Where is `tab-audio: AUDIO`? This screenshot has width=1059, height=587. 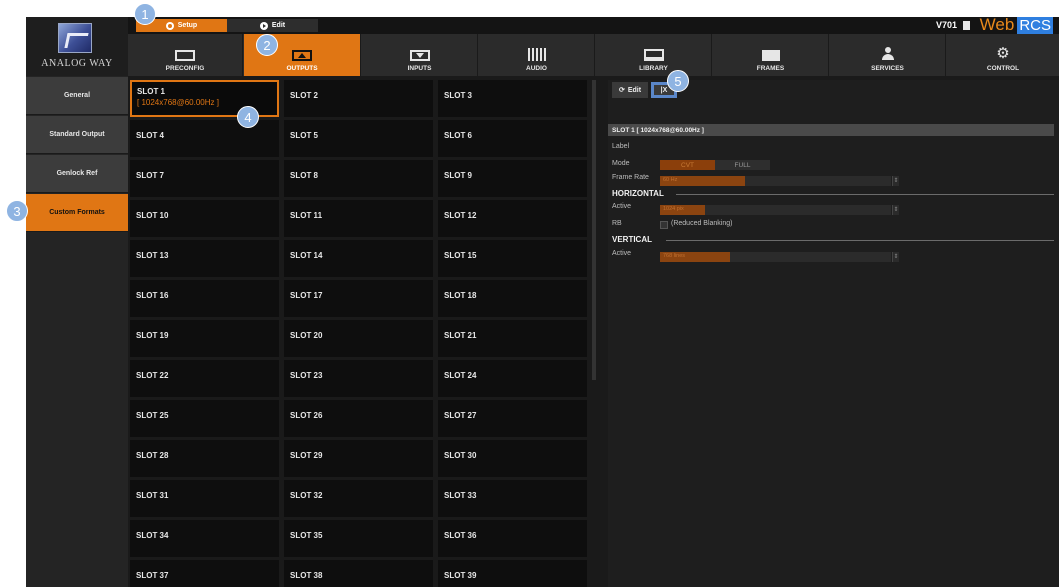
tab-audio: AUDIO is located at coordinates (537, 55).